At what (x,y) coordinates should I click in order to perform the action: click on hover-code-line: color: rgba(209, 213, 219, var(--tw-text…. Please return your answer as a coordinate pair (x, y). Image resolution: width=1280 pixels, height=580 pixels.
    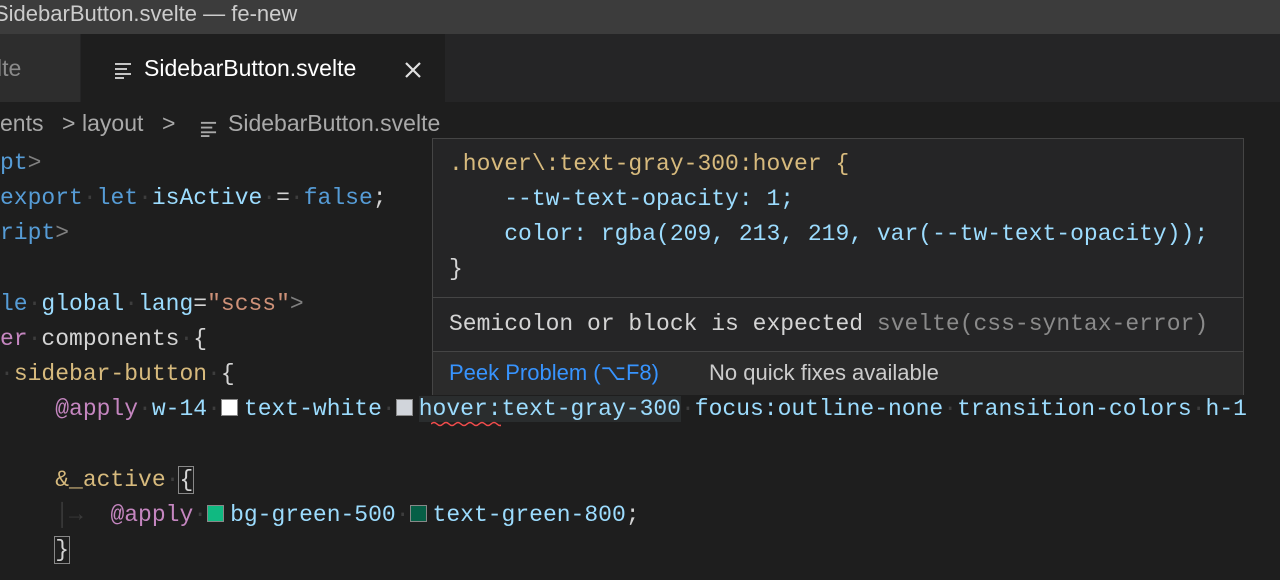
    Looking at the image, I should click on (829, 234).